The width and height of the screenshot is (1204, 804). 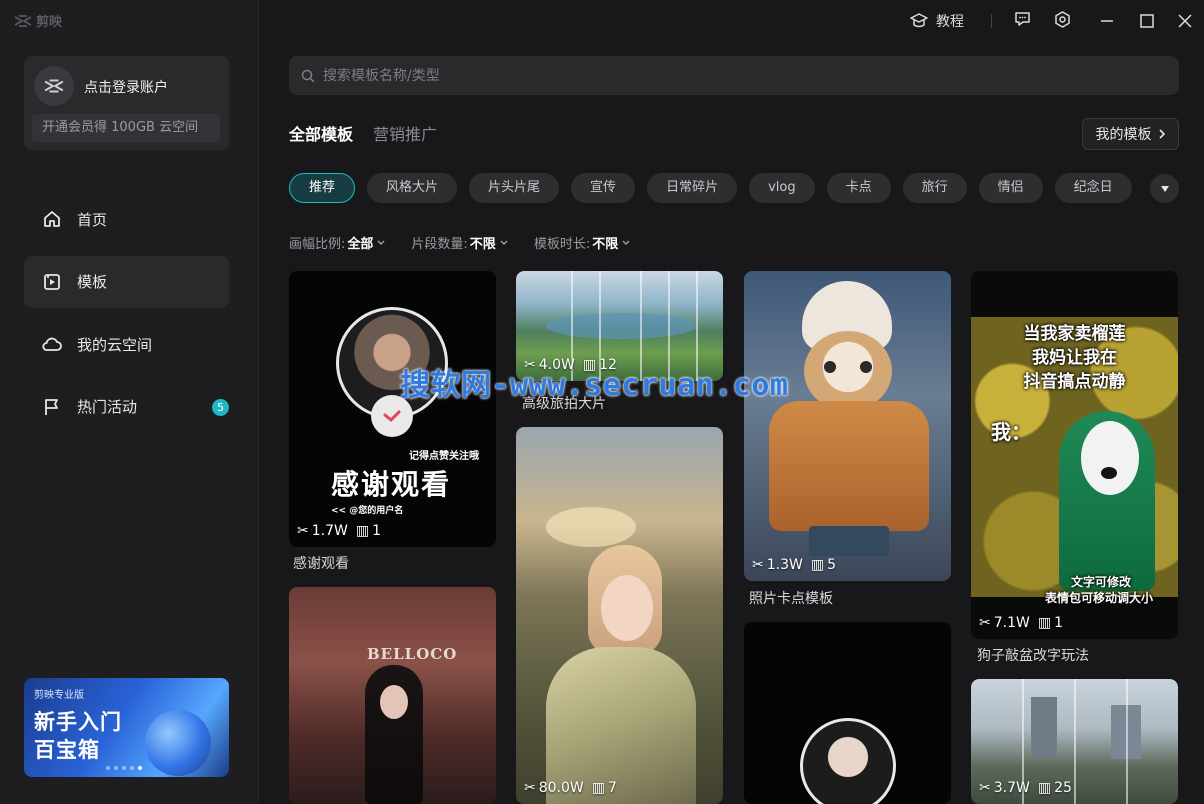 I want to click on sidebar-nav: 首页 模板 我的云空间 热门活动 5, so click(x=126, y=318).